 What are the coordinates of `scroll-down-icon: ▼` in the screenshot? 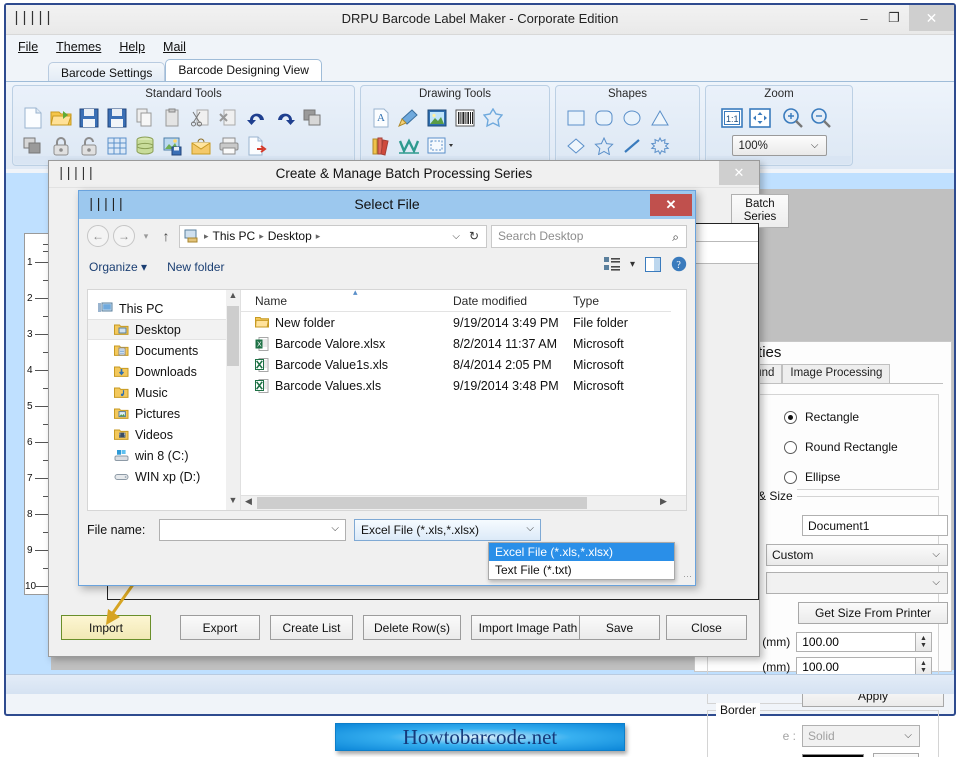 It's located at (233, 502).